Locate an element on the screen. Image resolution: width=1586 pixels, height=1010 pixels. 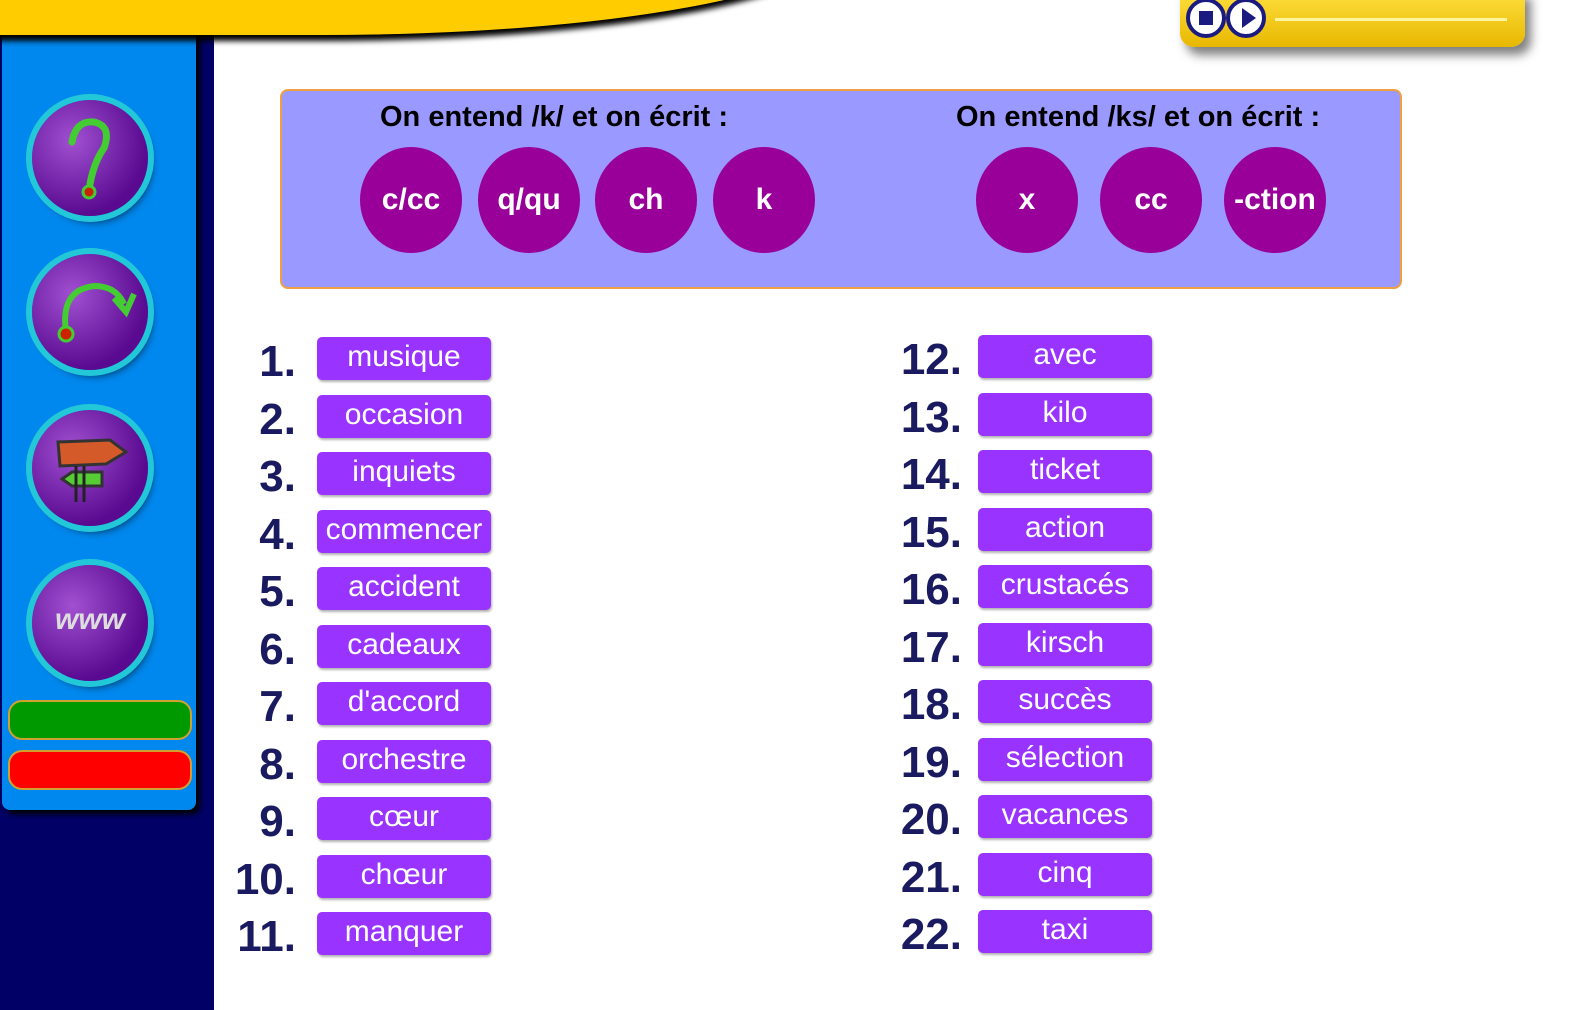
k-option-circle: q/qu is located at coordinates (529, 200).